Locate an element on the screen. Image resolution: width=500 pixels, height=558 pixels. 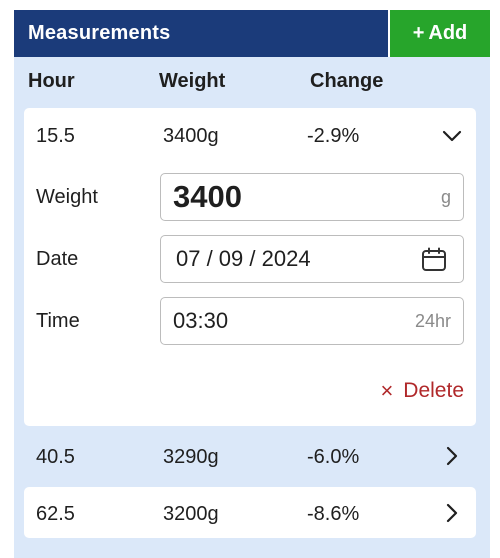
panel-header: Measurements + Add is located at coordinates (252, 33).